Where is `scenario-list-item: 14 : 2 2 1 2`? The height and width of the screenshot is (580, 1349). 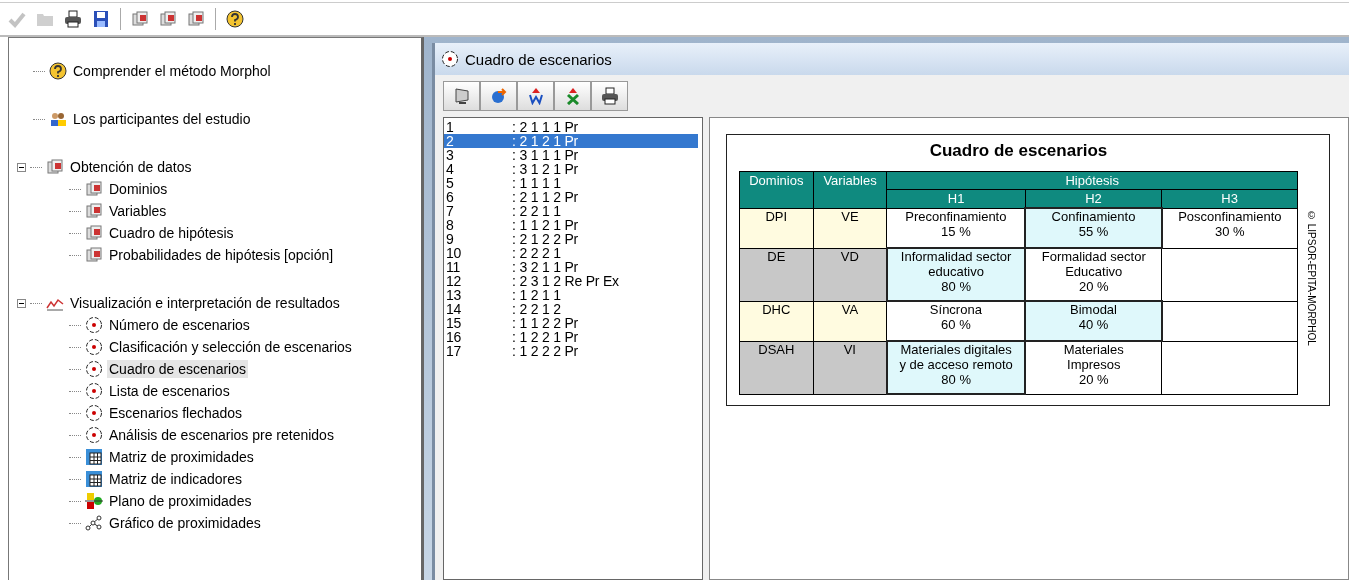 scenario-list-item: 14 : 2 2 1 2 is located at coordinates (571, 309).